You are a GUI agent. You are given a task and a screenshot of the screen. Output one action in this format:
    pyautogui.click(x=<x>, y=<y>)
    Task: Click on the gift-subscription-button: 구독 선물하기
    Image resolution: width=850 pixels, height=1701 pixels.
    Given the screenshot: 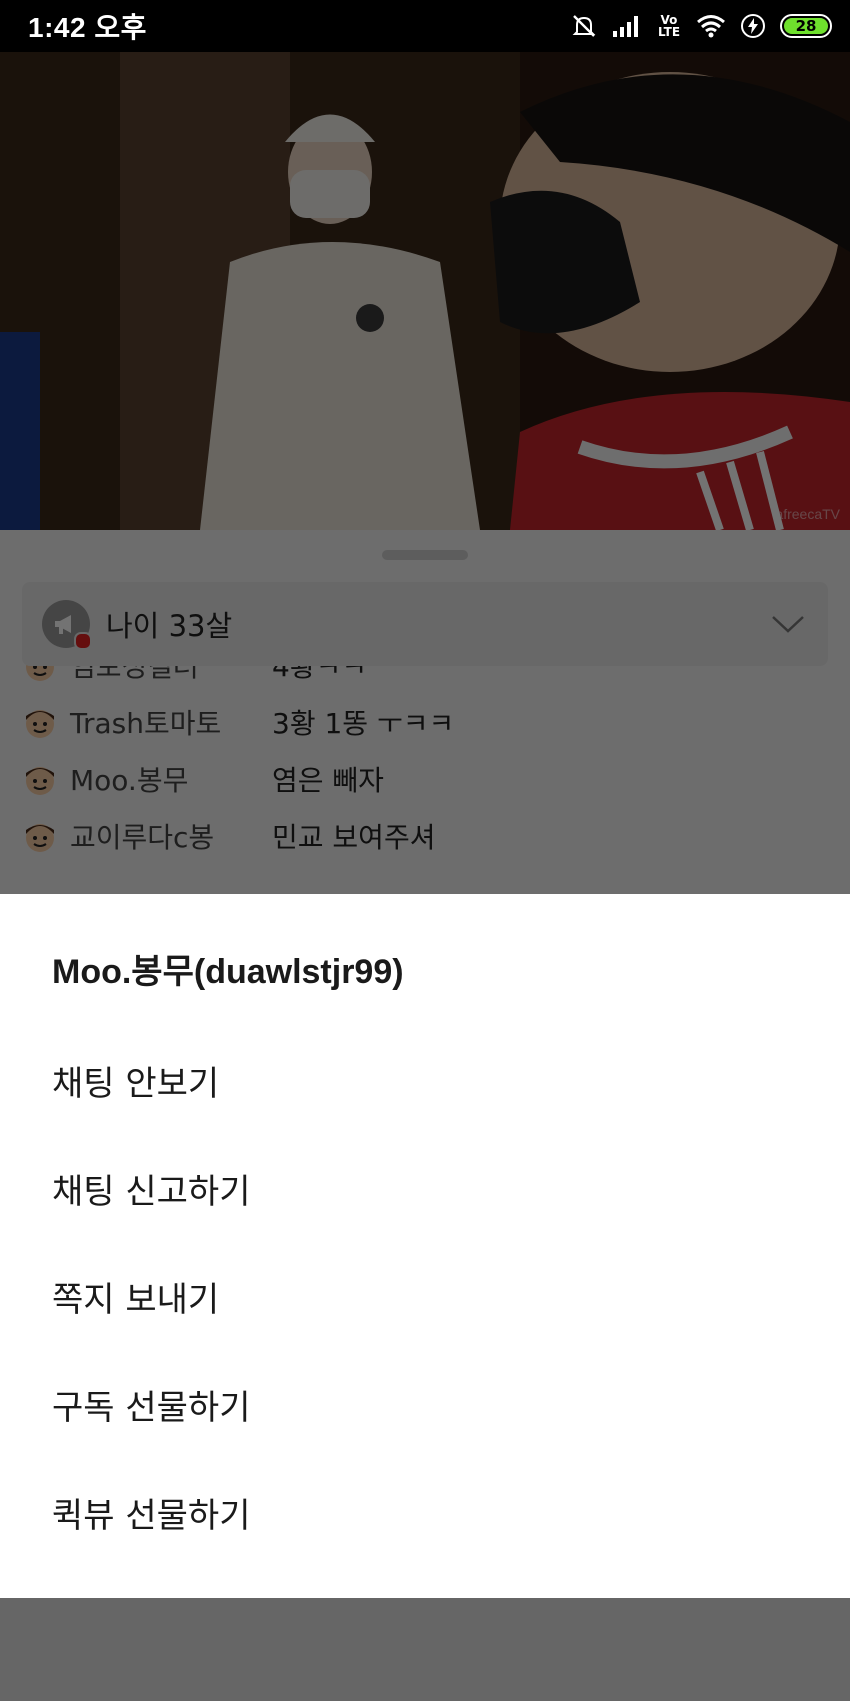 What is the action you would take?
    pyautogui.click(x=432, y=1408)
    